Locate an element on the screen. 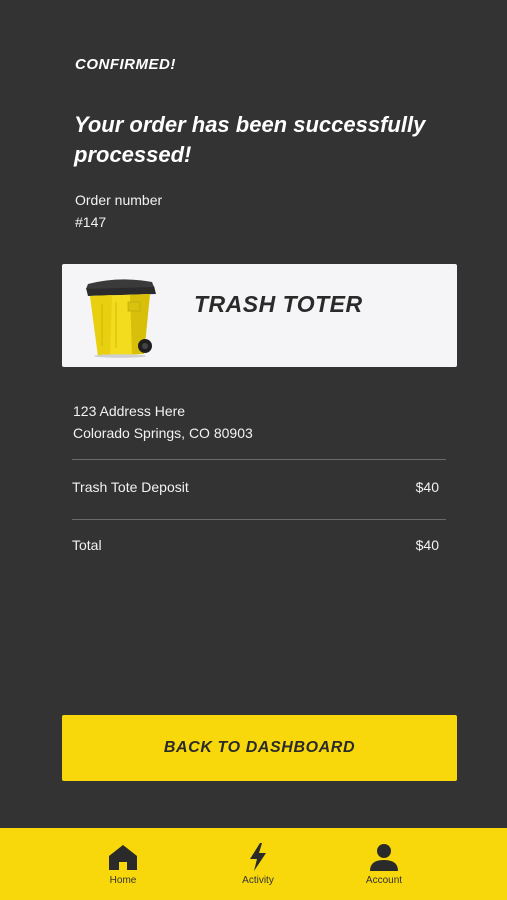 The width and height of the screenshot is (507, 900). line-item-label: Trash Tote Deposit is located at coordinates (130, 487).